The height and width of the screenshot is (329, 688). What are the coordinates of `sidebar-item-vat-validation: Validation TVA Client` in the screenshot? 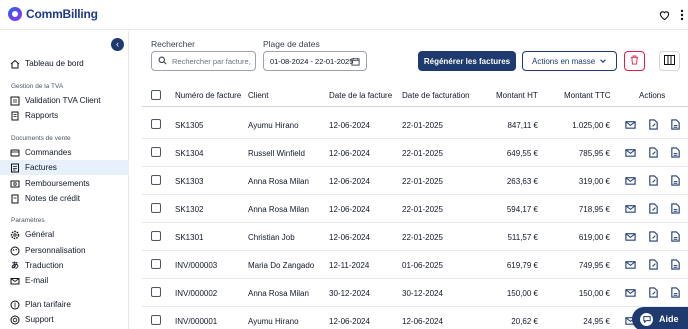 It's located at (64, 100).